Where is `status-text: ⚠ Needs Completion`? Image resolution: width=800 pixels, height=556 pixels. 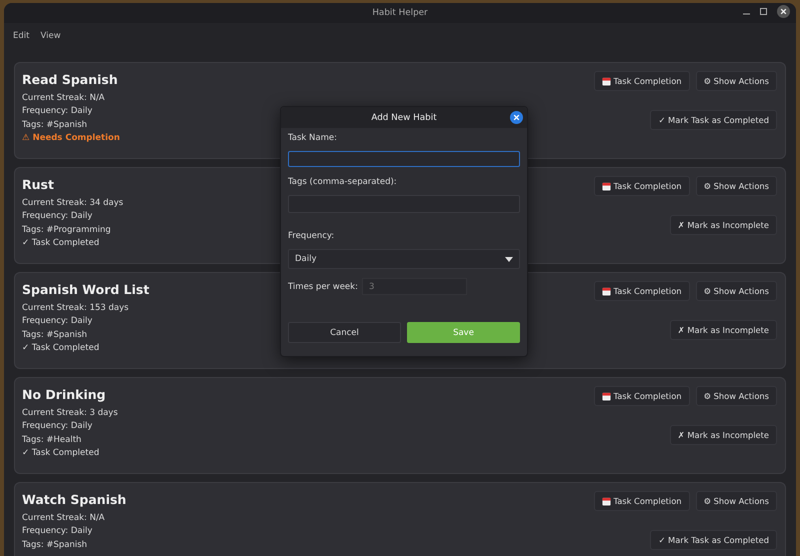
status-text: ⚠ Needs Completion is located at coordinates (71, 139).